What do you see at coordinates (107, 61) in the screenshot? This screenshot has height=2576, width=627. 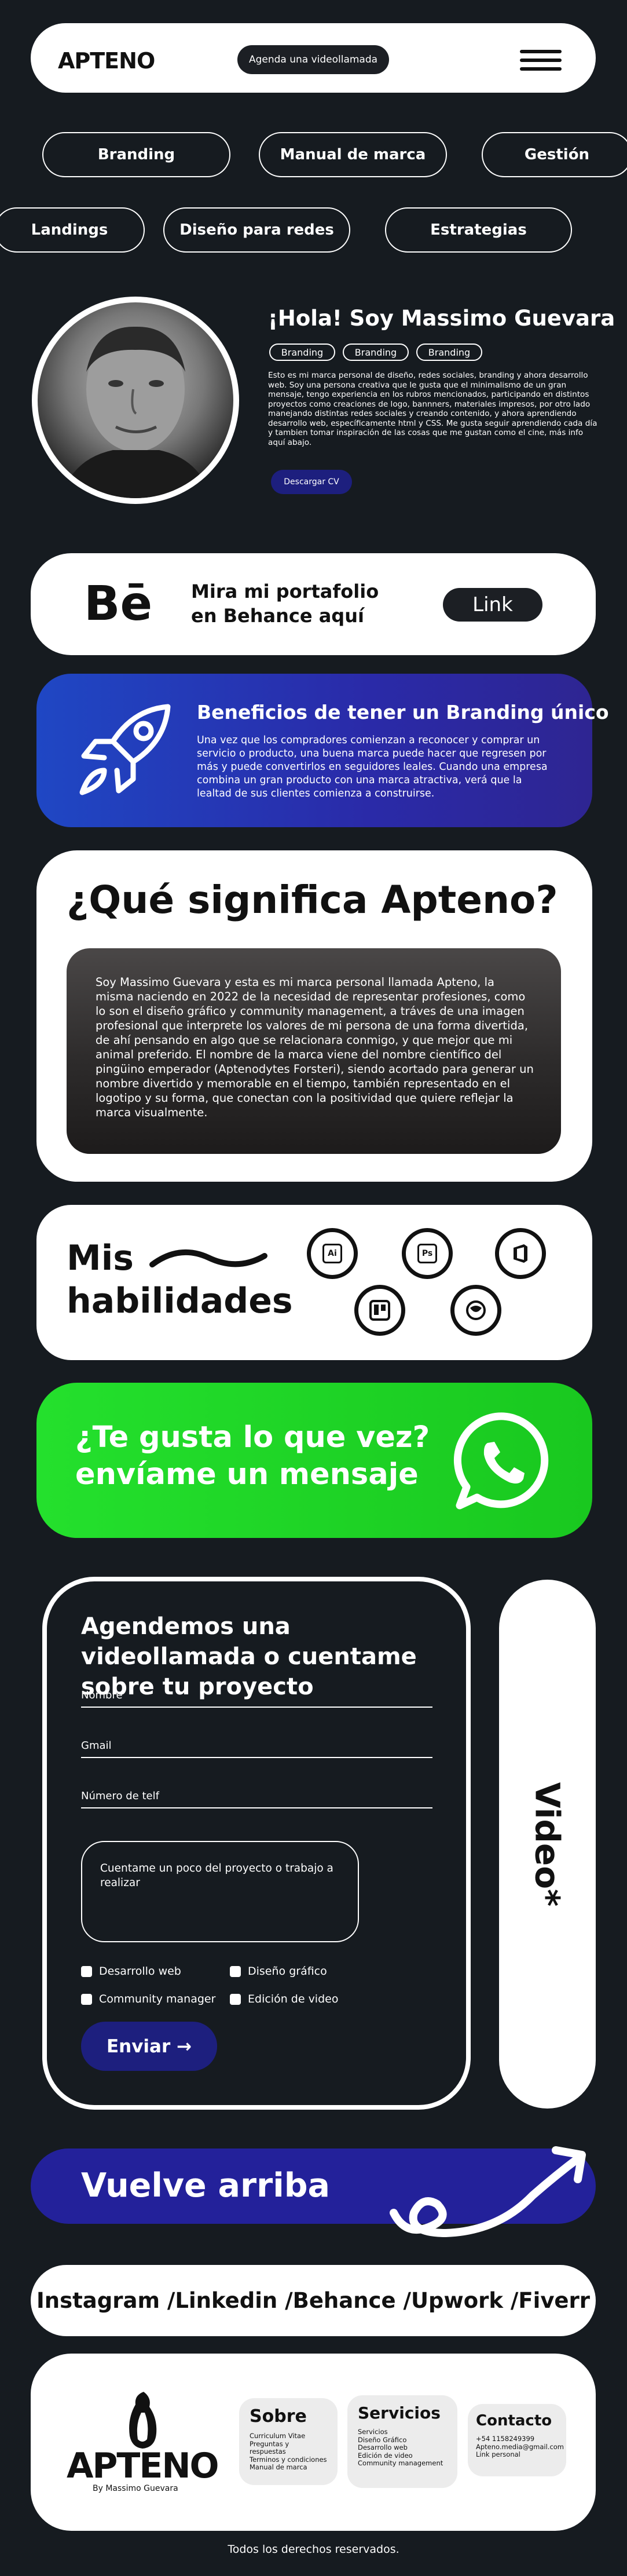 I see `logo: APTENO` at bounding box center [107, 61].